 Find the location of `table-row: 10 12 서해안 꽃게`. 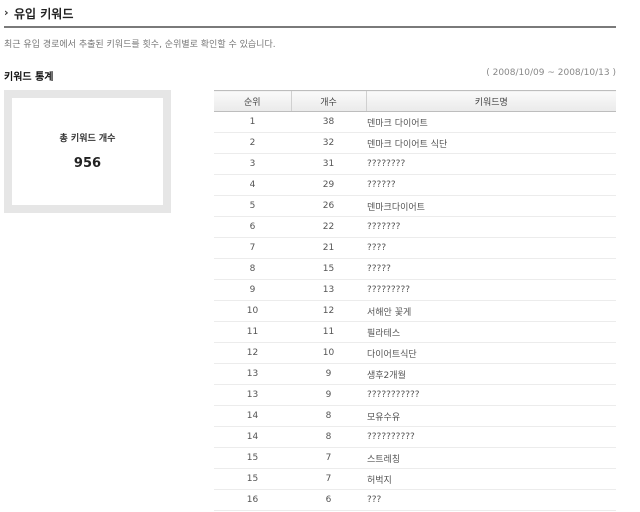

table-row: 10 12 서해안 꽃게 is located at coordinates (415, 311).